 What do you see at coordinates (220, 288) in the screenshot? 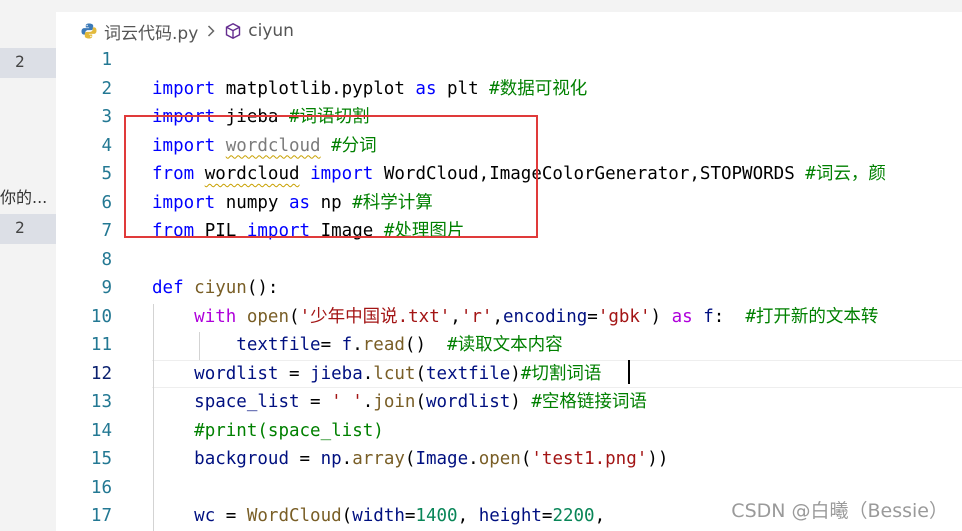
I see `code-token: ciyun` at bounding box center [220, 288].